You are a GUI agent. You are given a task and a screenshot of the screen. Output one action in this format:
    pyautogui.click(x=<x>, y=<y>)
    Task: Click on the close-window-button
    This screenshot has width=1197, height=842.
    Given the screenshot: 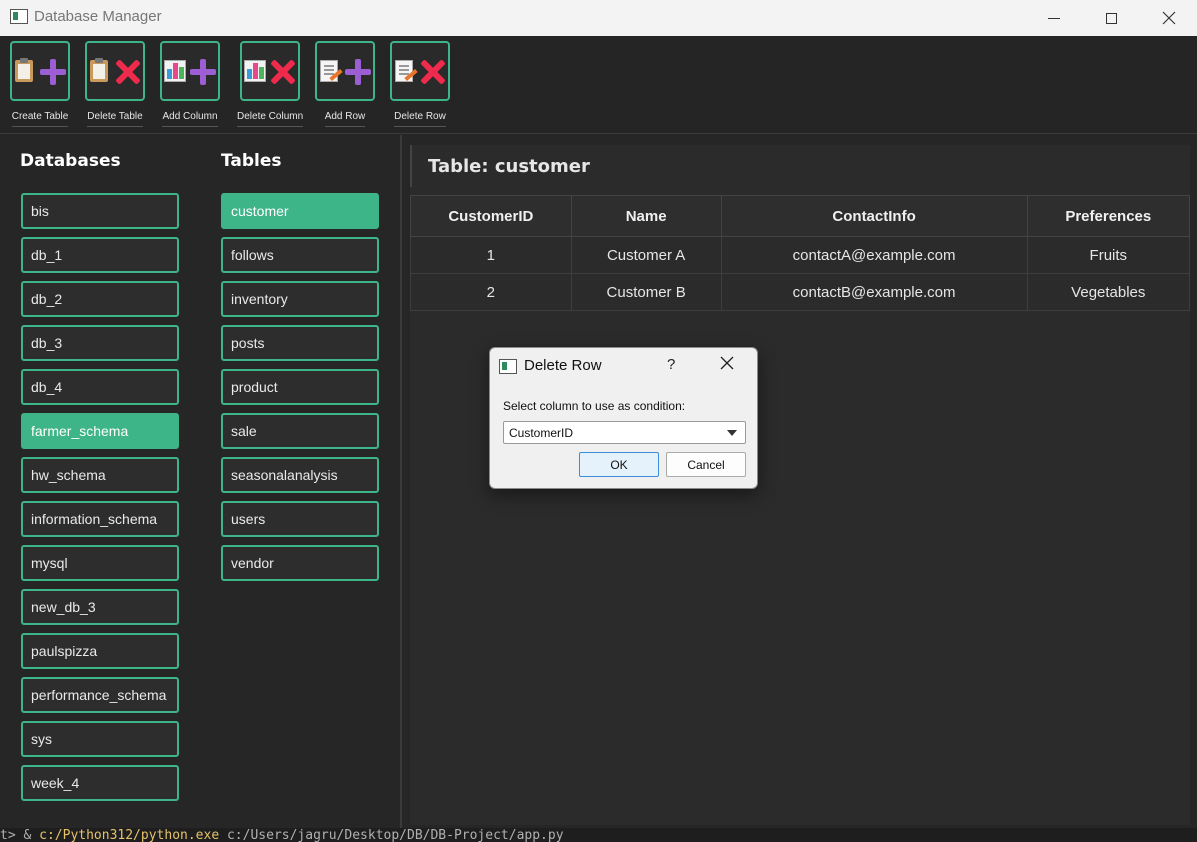 What is the action you would take?
    pyautogui.click(x=1169, y=18)
    